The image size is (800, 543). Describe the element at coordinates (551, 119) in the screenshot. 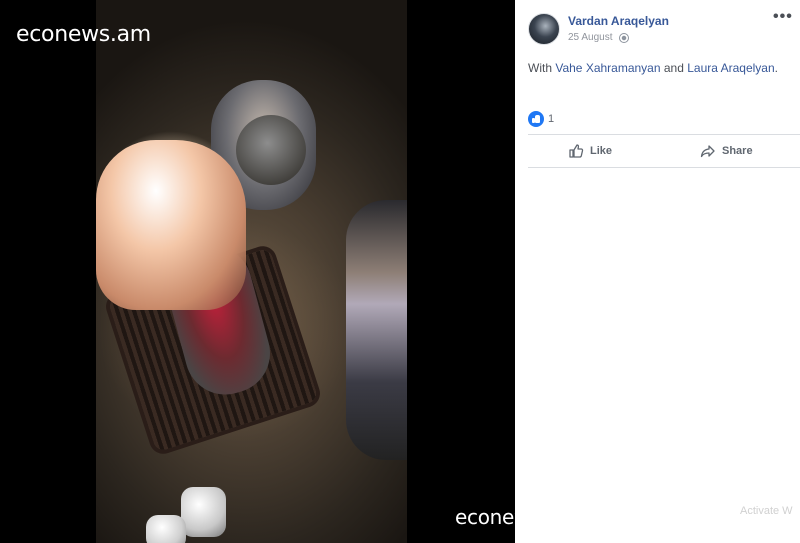

I see `like-count: 1` at that location.